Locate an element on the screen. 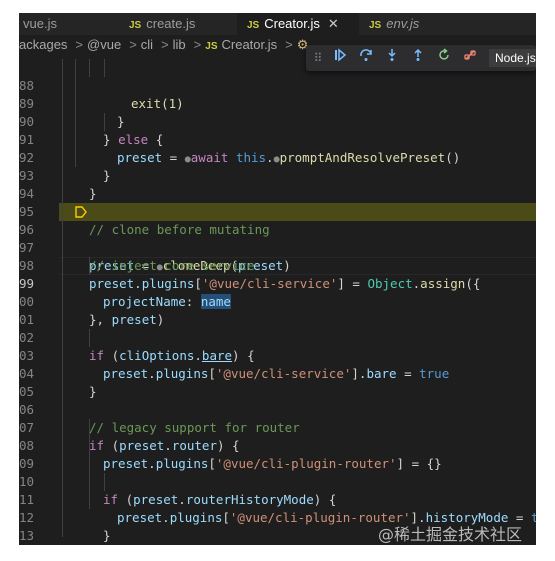 This screenshot has width=555, height=561. tab-label: env.js is located at coordinates (403, 23).